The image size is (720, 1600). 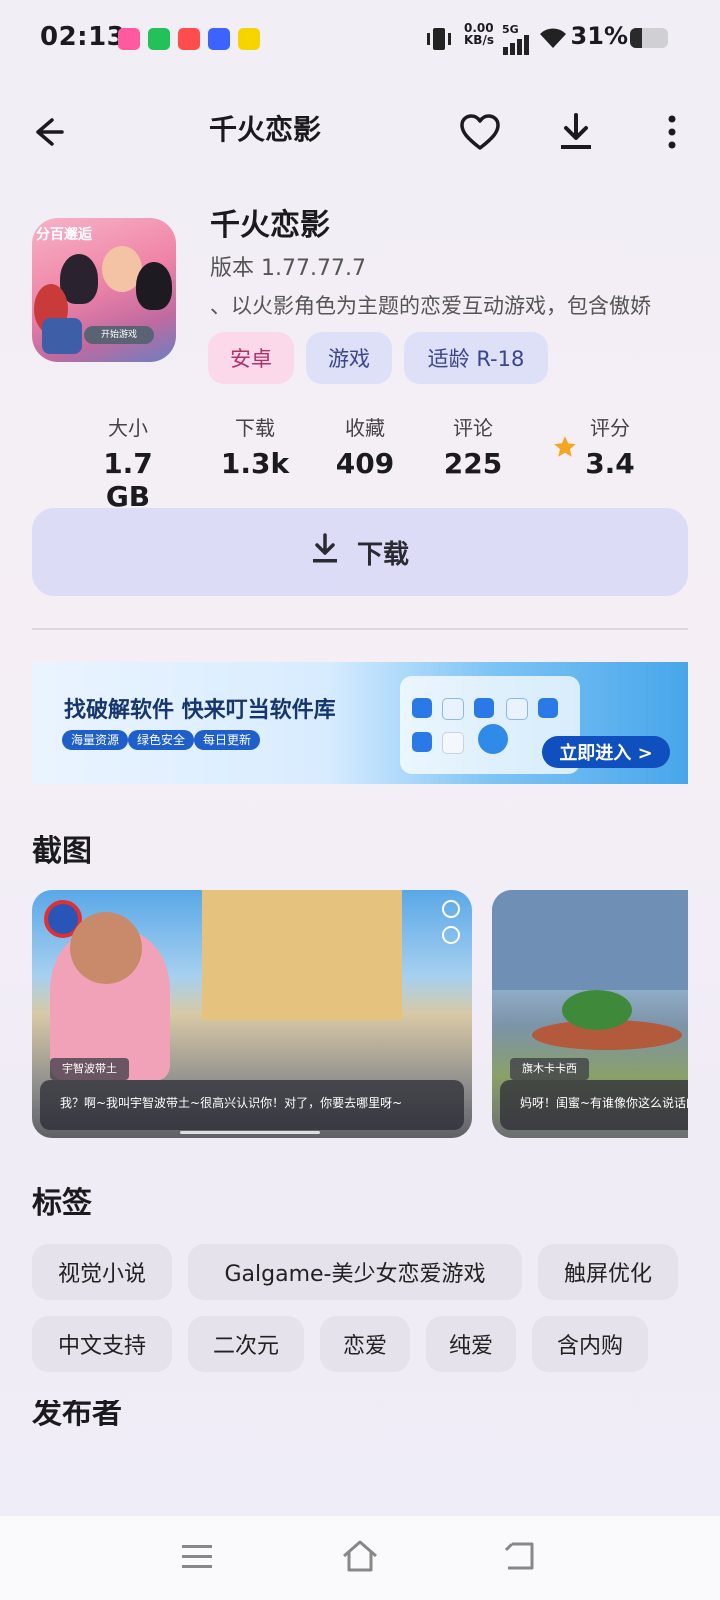 What do you see at coordinates (439, 39) in the screenshot?
I see `vibrate-icon` at bounding box center [439, 39].